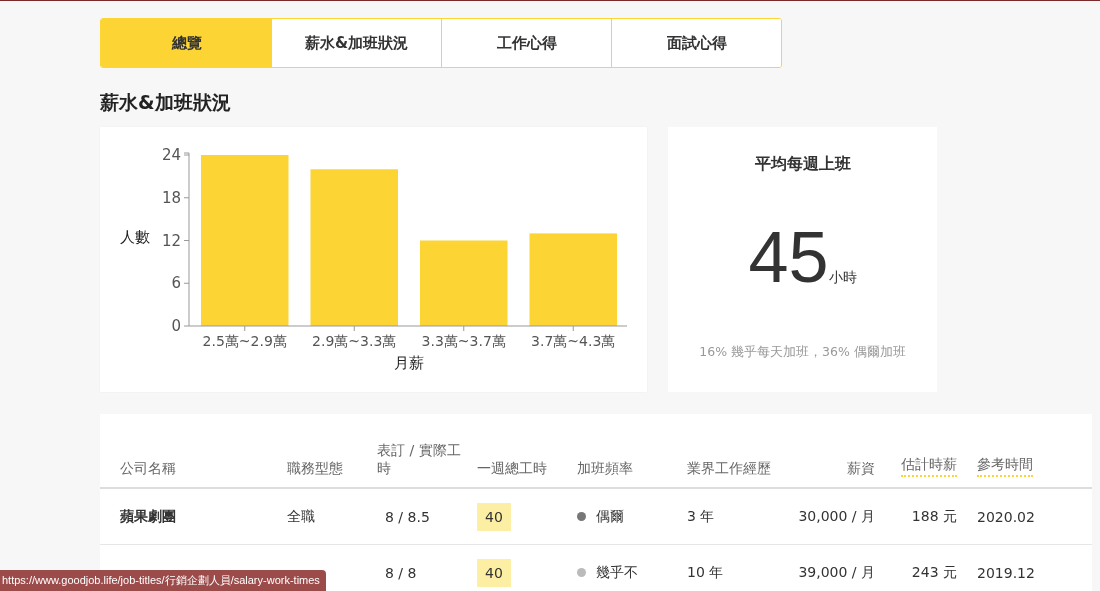 The height and width of the screenshot is (591, 1100). What do you see at coordinates (1005, 466) in the screenshot?
I see `column-header: 參考時間` at bounding box center [1005, 466].